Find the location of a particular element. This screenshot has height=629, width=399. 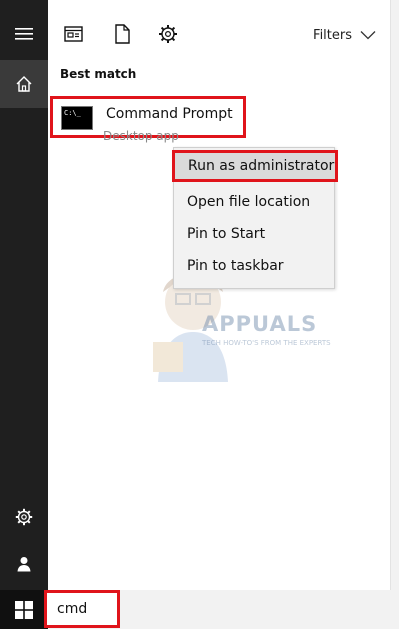

apps-icon is located at coordinates (74, 34).